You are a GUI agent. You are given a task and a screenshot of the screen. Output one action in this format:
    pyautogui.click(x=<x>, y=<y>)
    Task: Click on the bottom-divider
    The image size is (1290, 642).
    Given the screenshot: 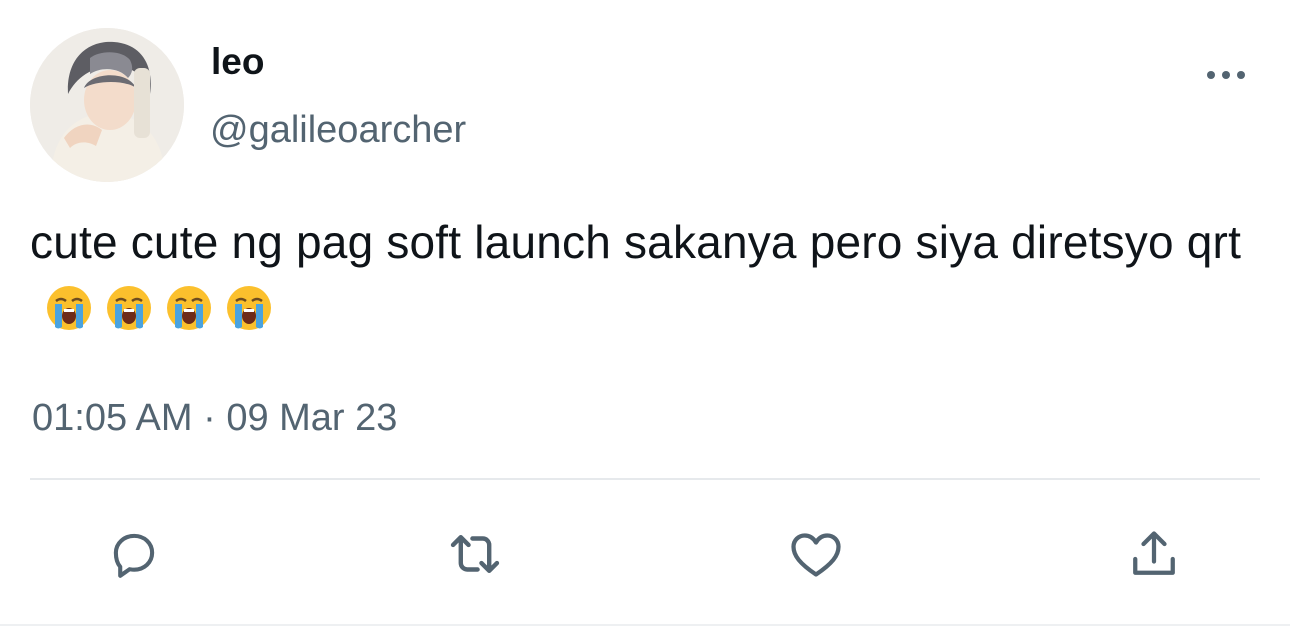 What is the action you would take?
    pyautogui.click(x=645, y=625)
    